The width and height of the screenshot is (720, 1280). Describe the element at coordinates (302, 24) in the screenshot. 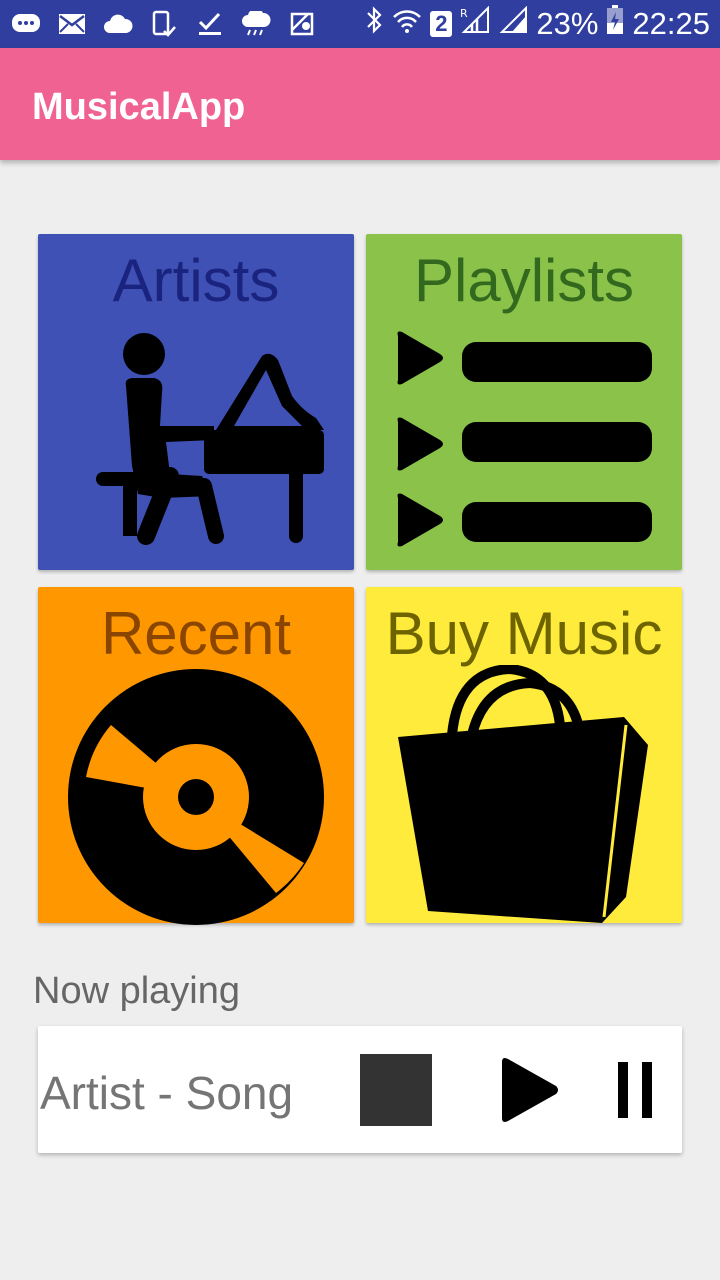

I see `map-icon` at that location.